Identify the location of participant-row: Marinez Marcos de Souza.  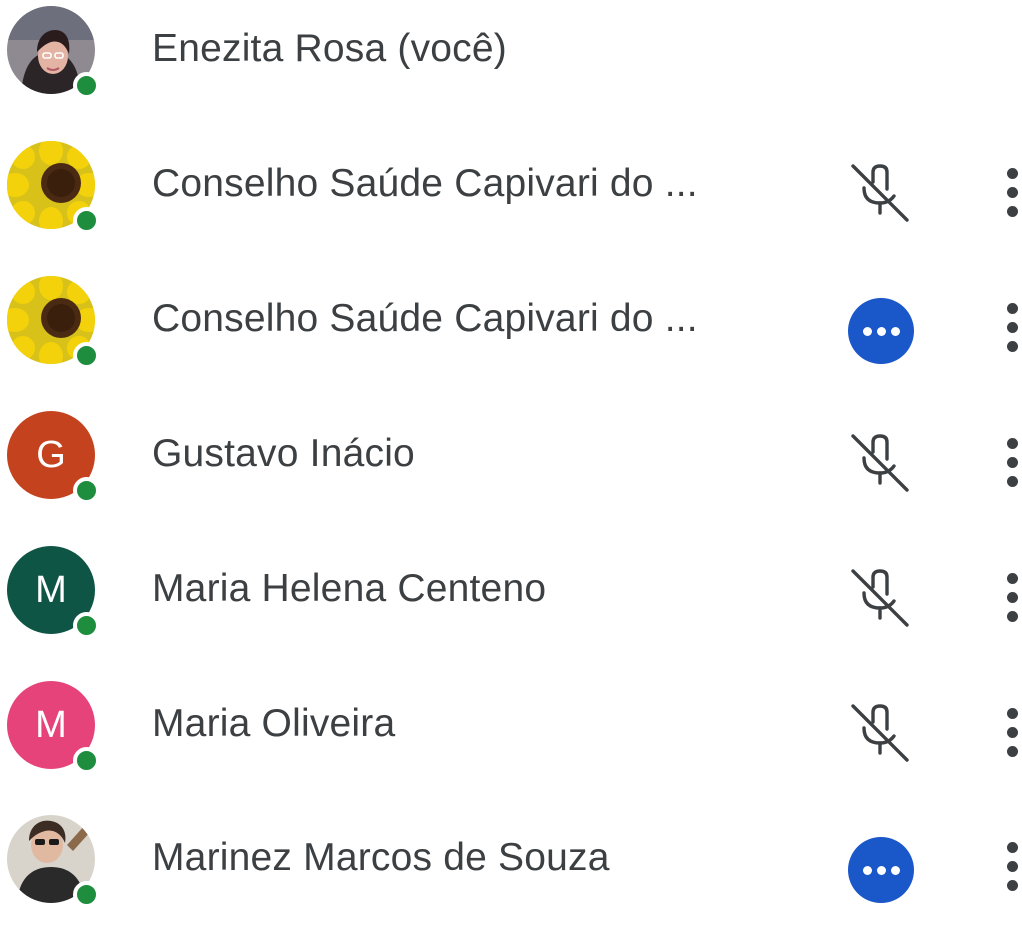
(511, 879).